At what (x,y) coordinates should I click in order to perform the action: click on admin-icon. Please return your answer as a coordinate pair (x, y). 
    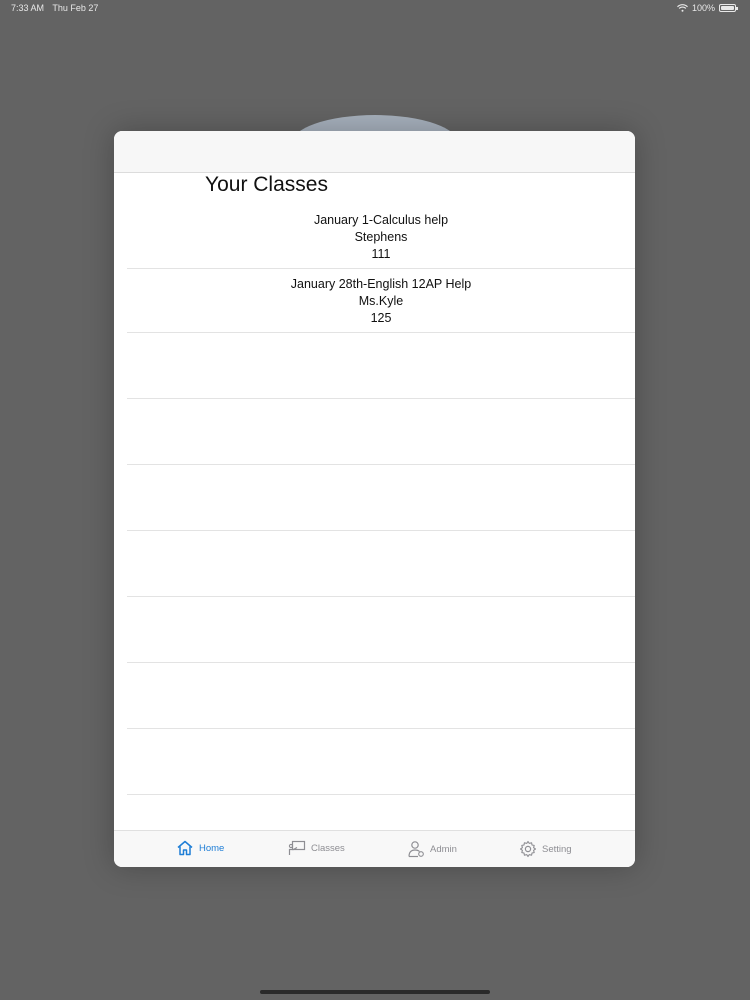
    Looking at the image, I should click on (416, 849).